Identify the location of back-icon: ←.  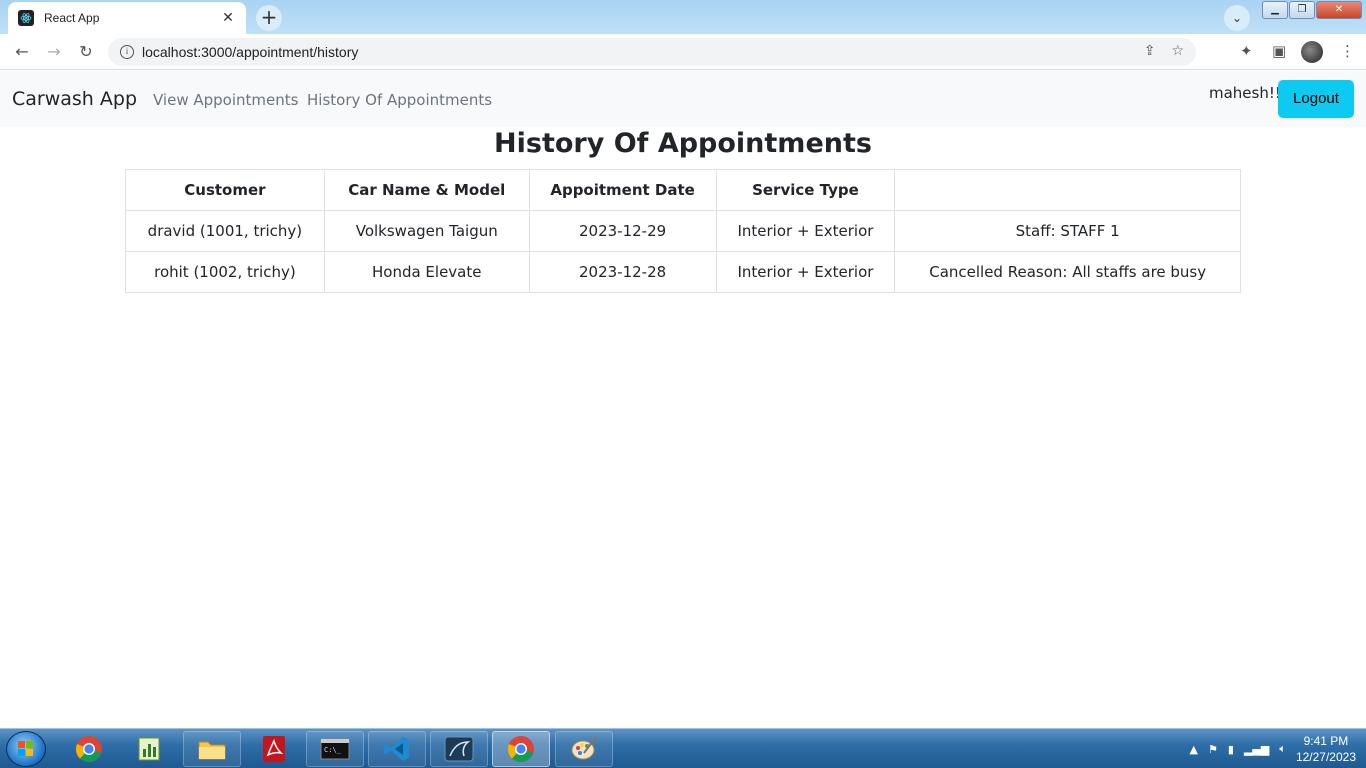
(22, 52).